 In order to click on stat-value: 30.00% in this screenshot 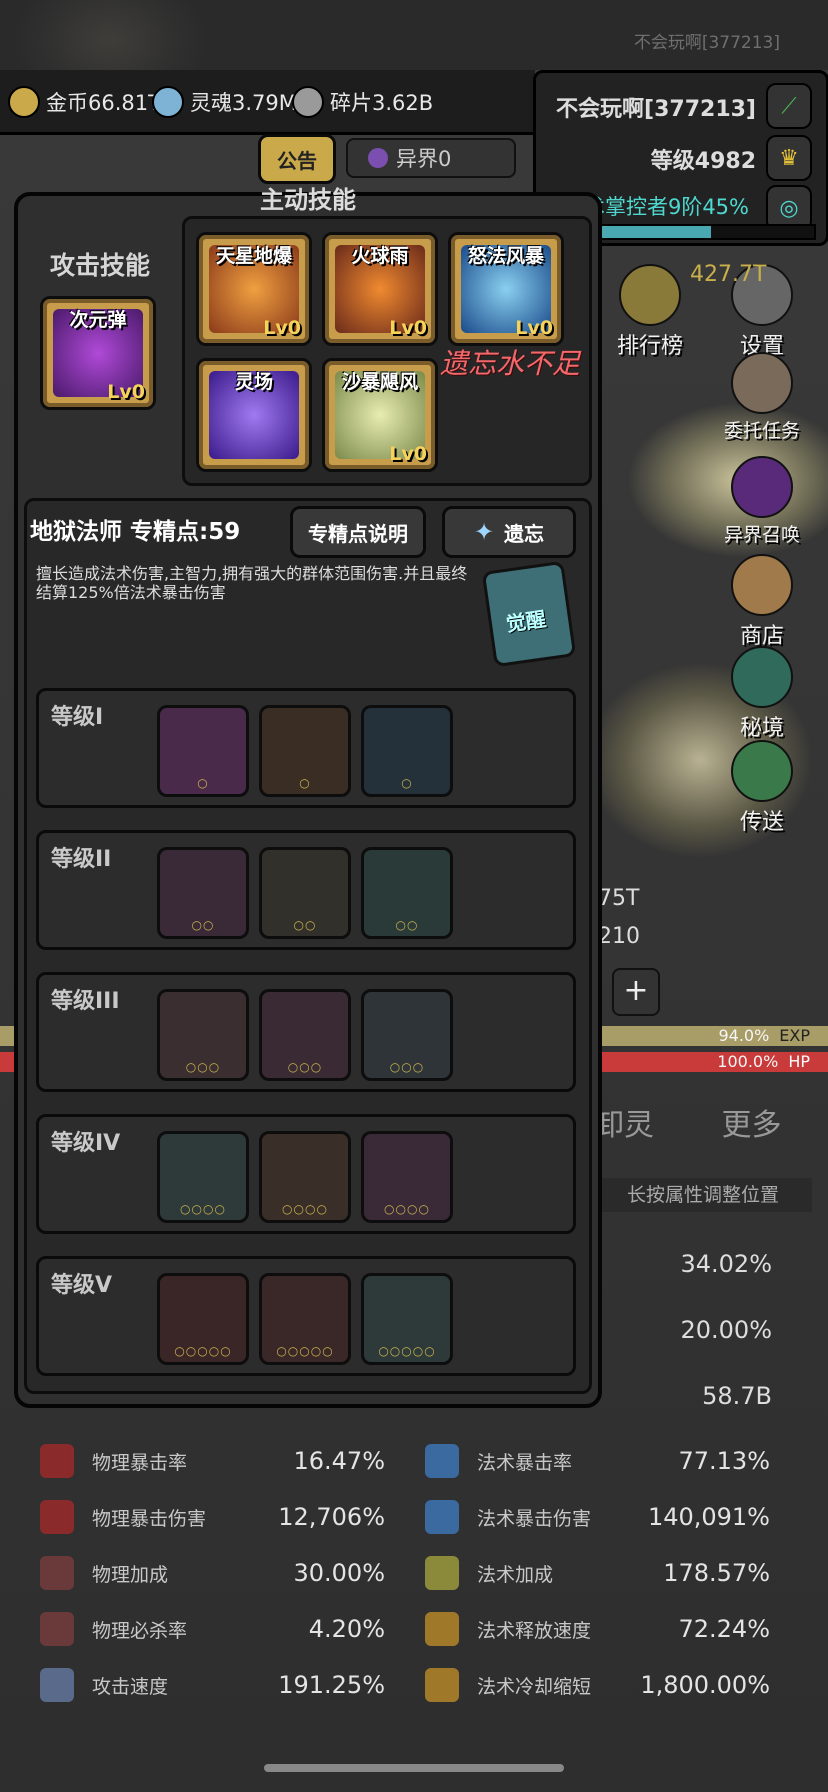, I will do `click(339, 1573)`.